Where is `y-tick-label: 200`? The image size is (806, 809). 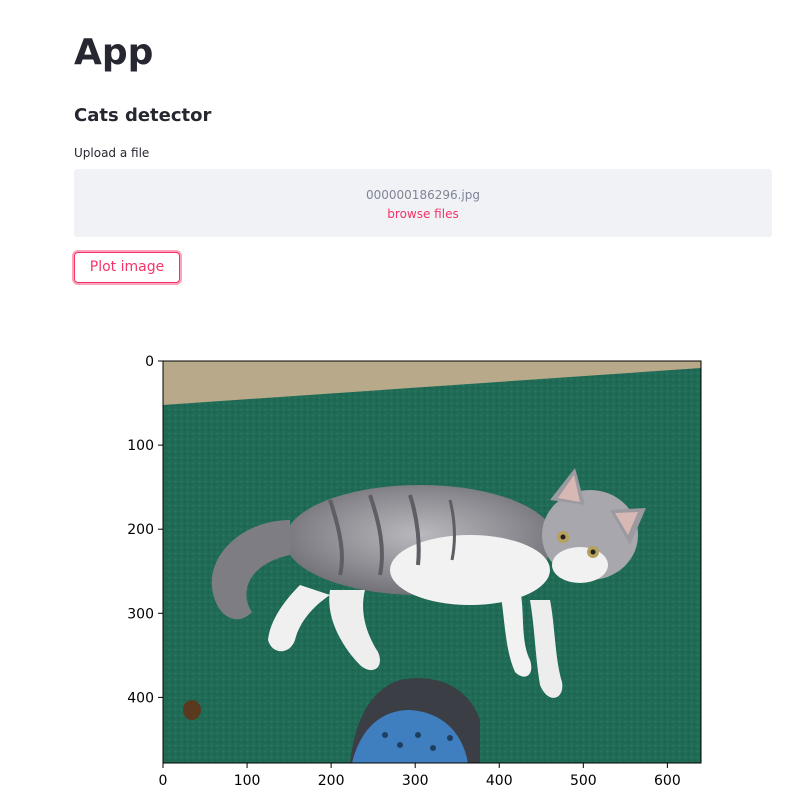
y-tick-label: 200 is located at coordinates (140, 530).